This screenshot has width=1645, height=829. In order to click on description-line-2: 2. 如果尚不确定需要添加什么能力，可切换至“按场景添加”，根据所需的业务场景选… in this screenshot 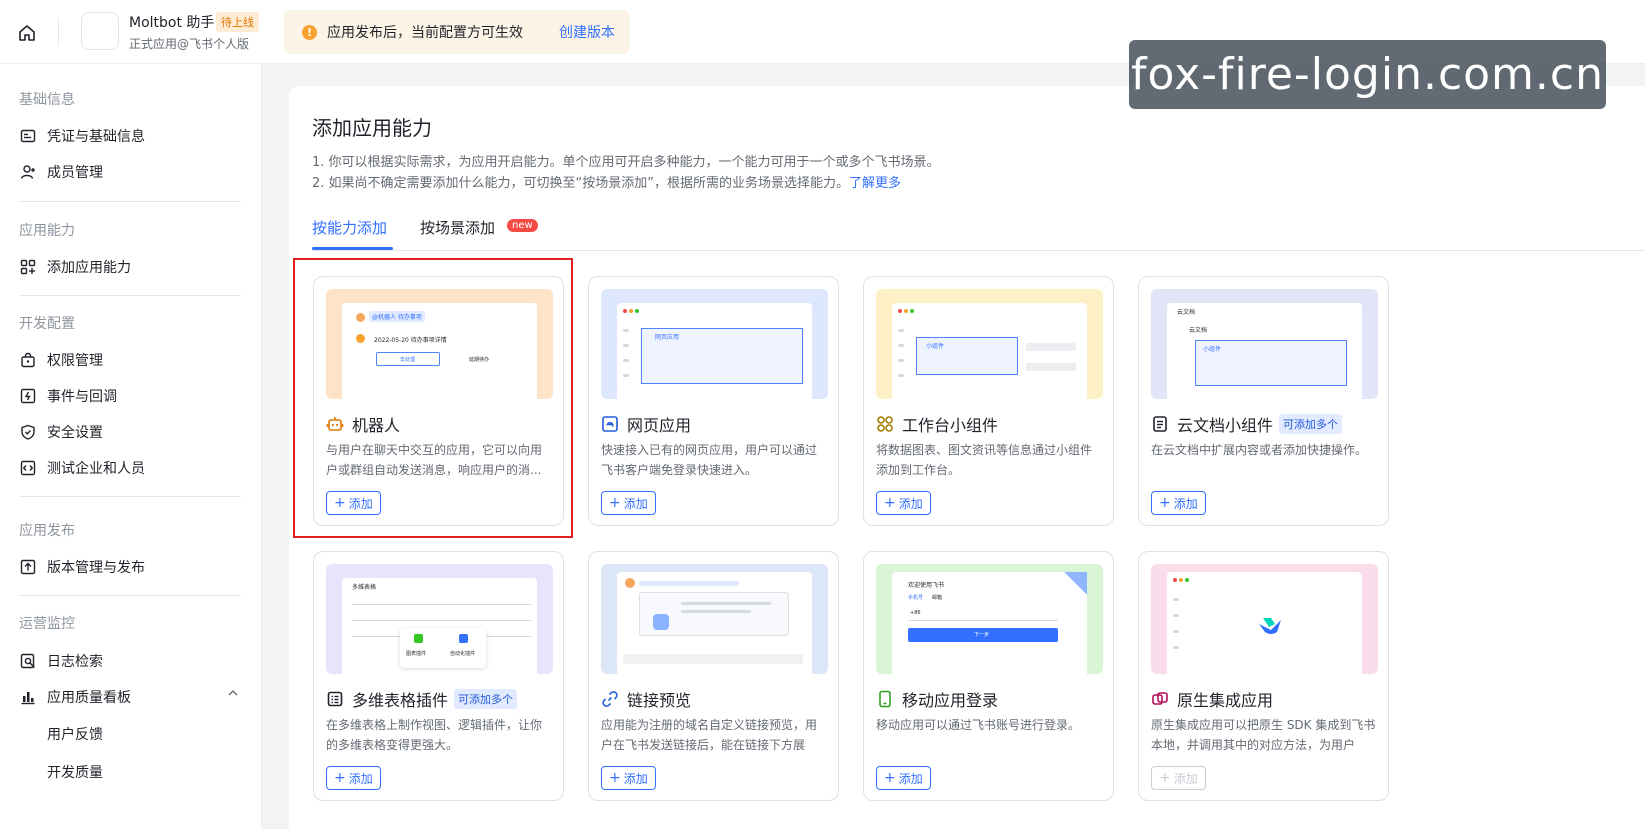, I will do `click(606, 181)`.